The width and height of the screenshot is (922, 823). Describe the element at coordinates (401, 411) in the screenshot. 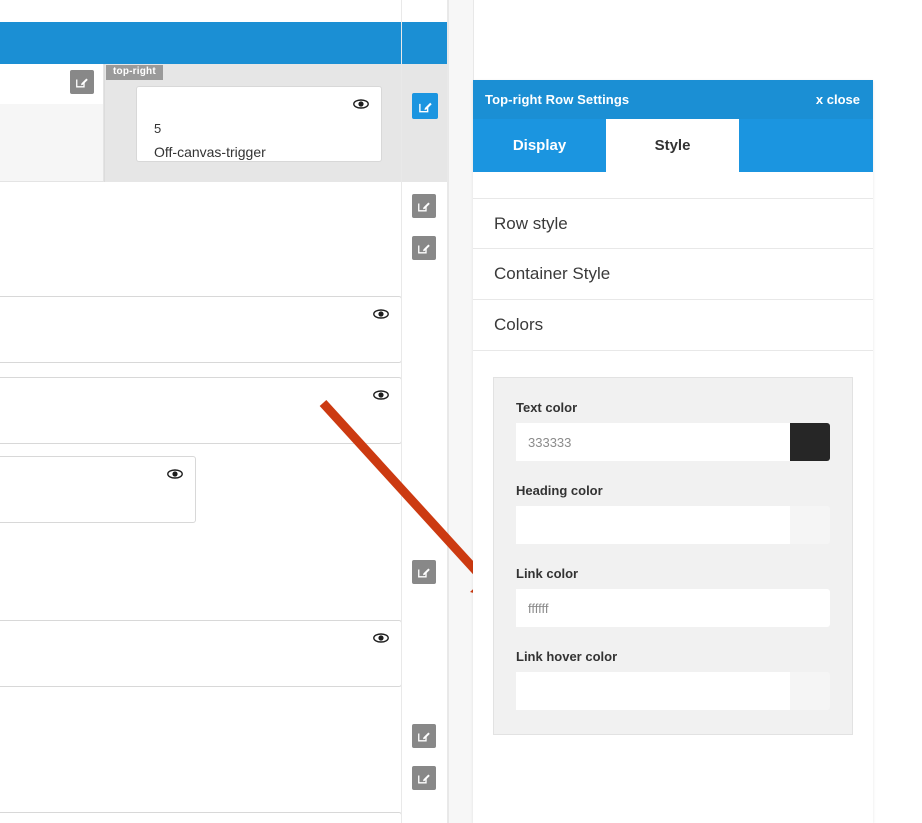

I see `builder-column-seam` at that location.